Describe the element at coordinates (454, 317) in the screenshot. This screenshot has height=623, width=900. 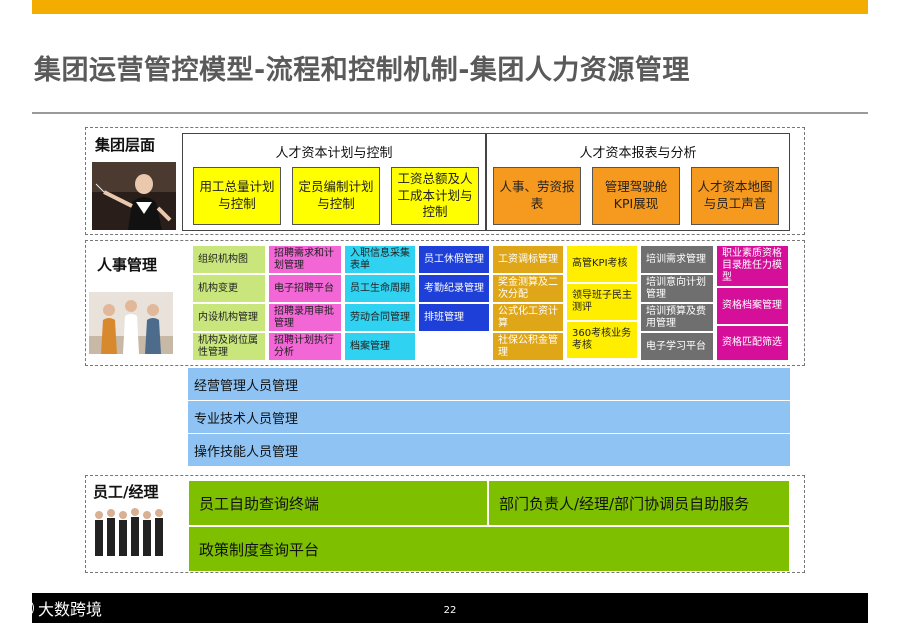
I see `hr-cell: 排班管理` at that location.